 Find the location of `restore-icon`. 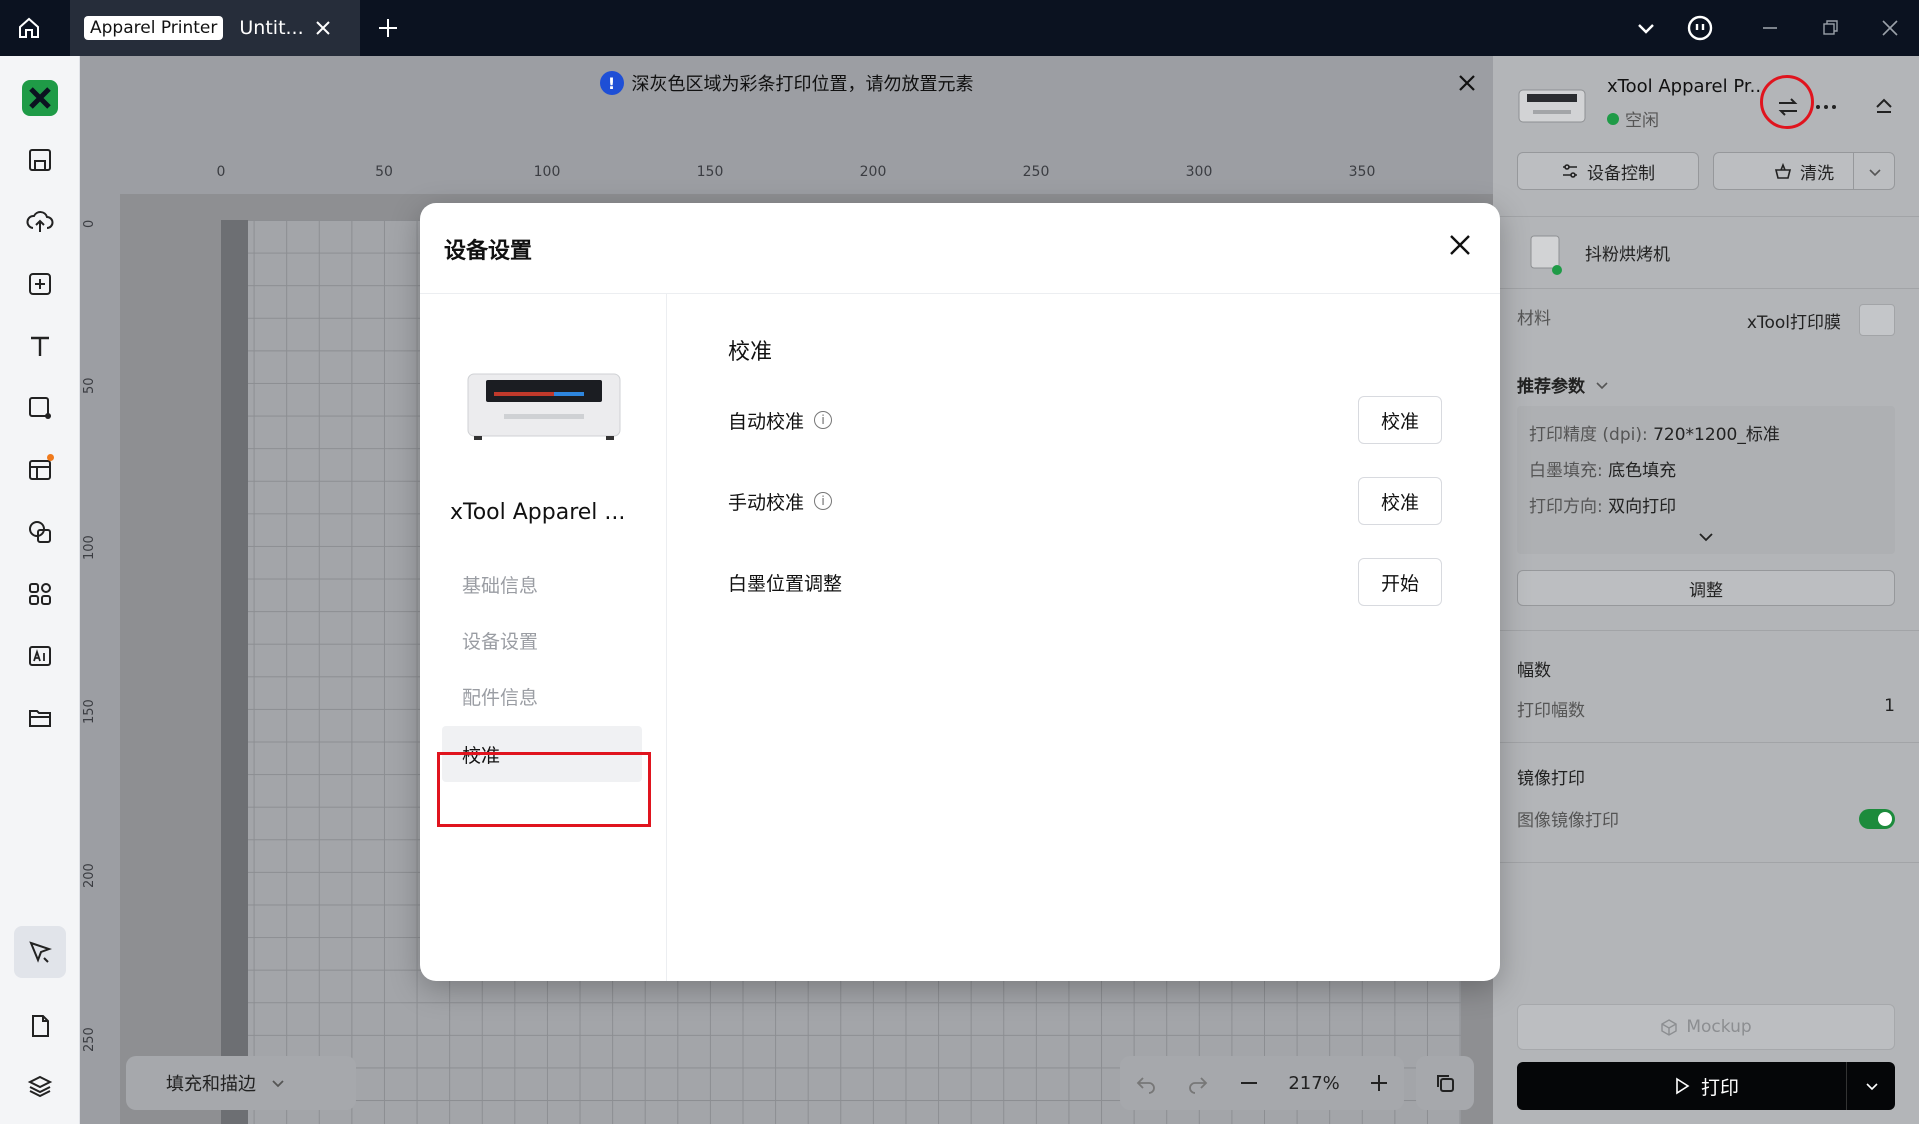

restore-icon is located at coordinates (1830, 27).